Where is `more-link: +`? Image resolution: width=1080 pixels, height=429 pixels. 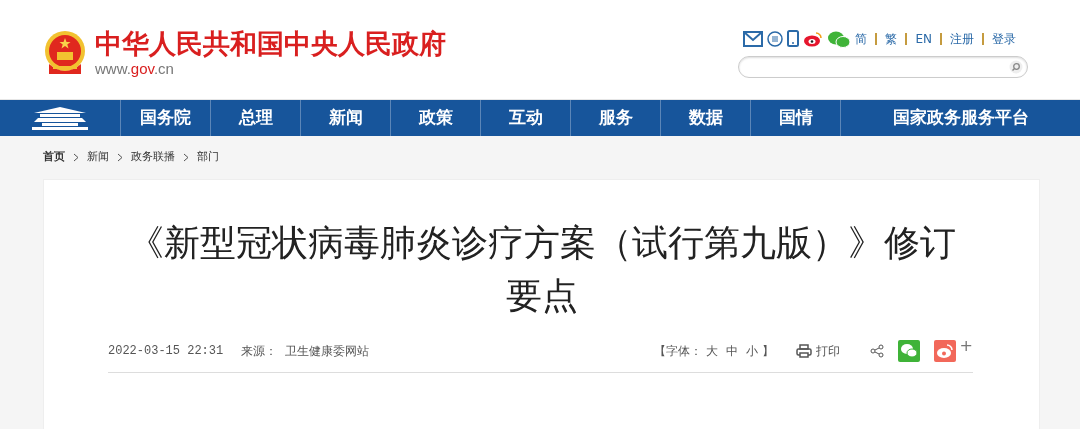
more-link: + is located at coordinates (966, 345).